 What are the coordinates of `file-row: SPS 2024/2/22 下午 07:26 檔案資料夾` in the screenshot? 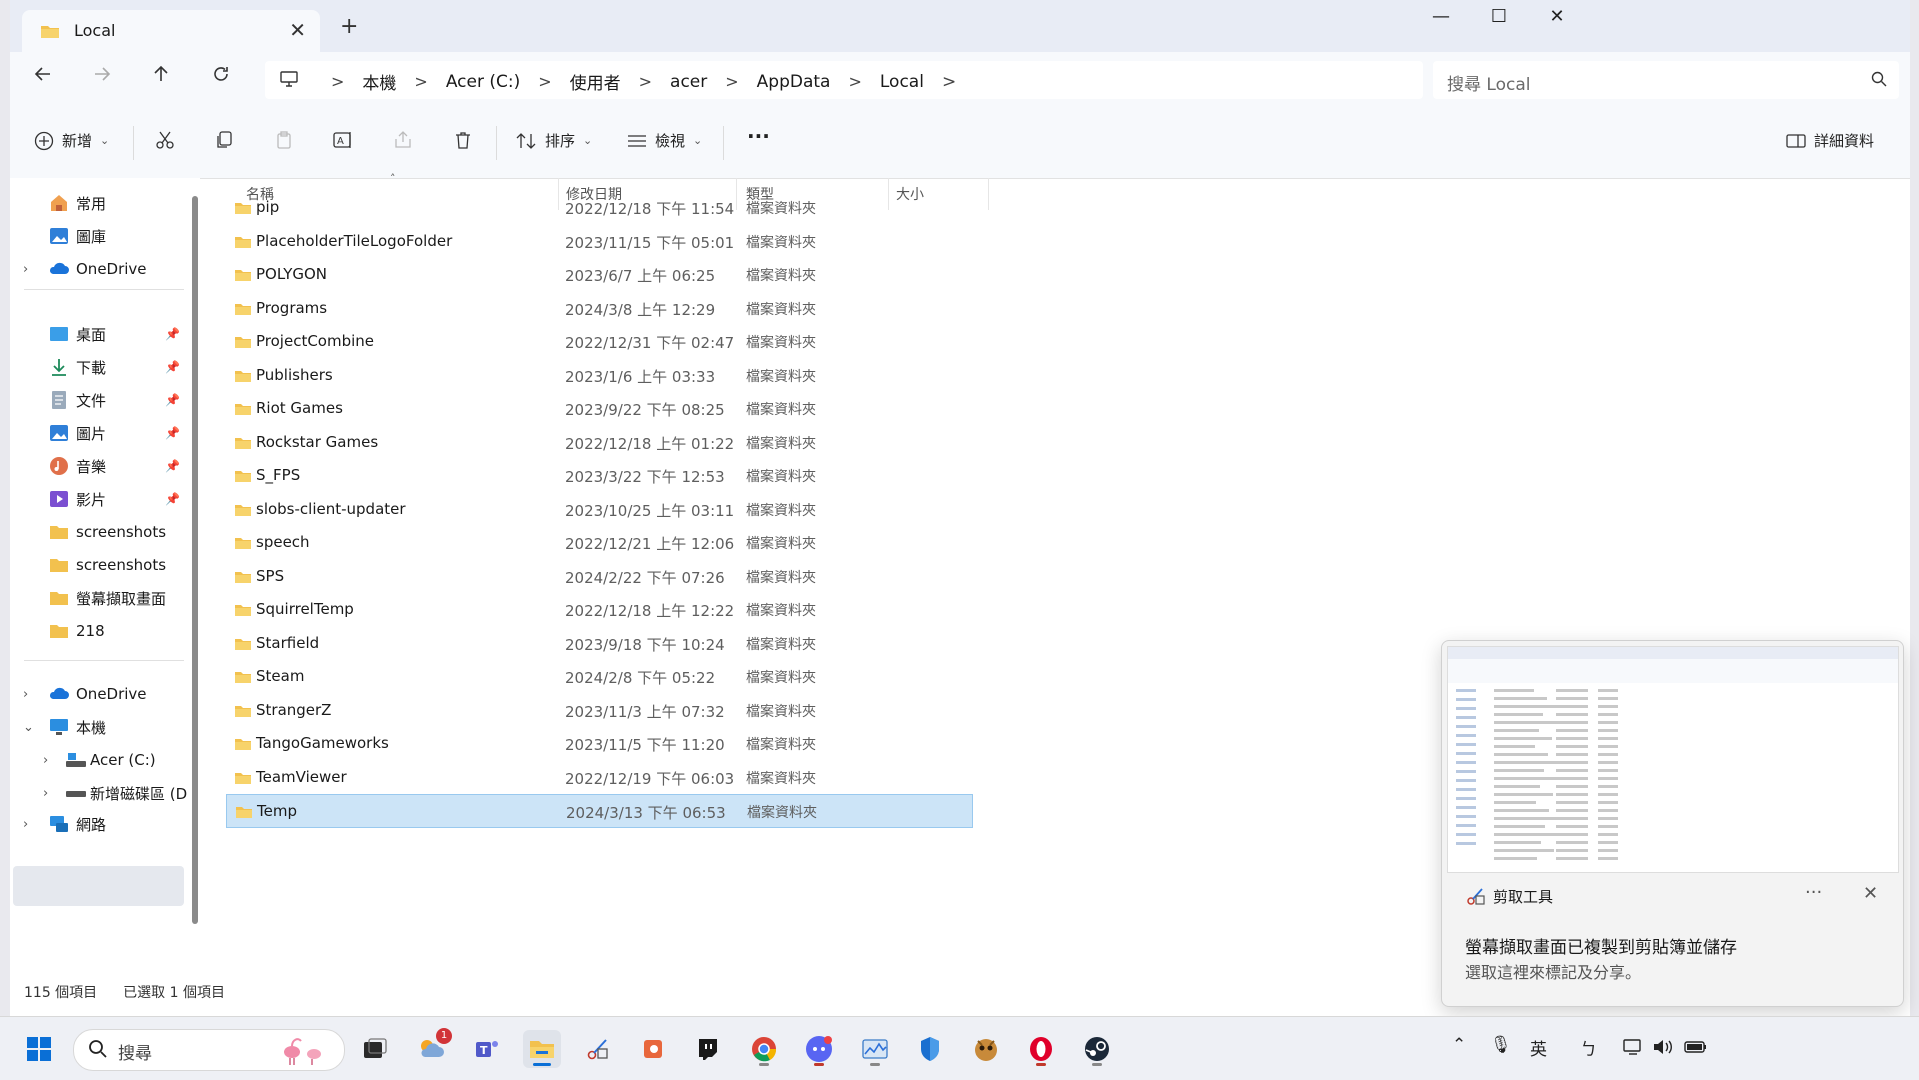 It's located at (599, 577).